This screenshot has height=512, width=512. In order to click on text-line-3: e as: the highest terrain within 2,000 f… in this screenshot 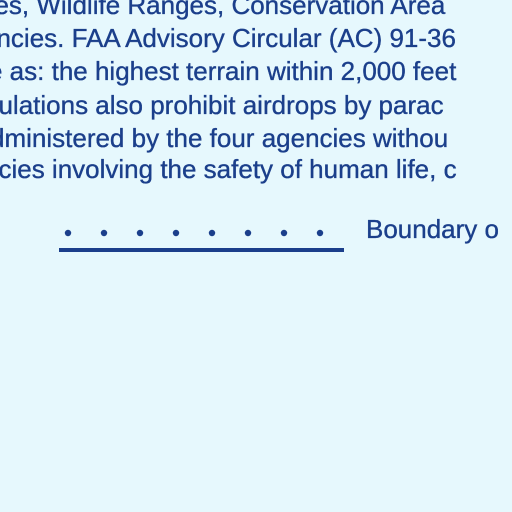, I will do `click(228, 71)`.